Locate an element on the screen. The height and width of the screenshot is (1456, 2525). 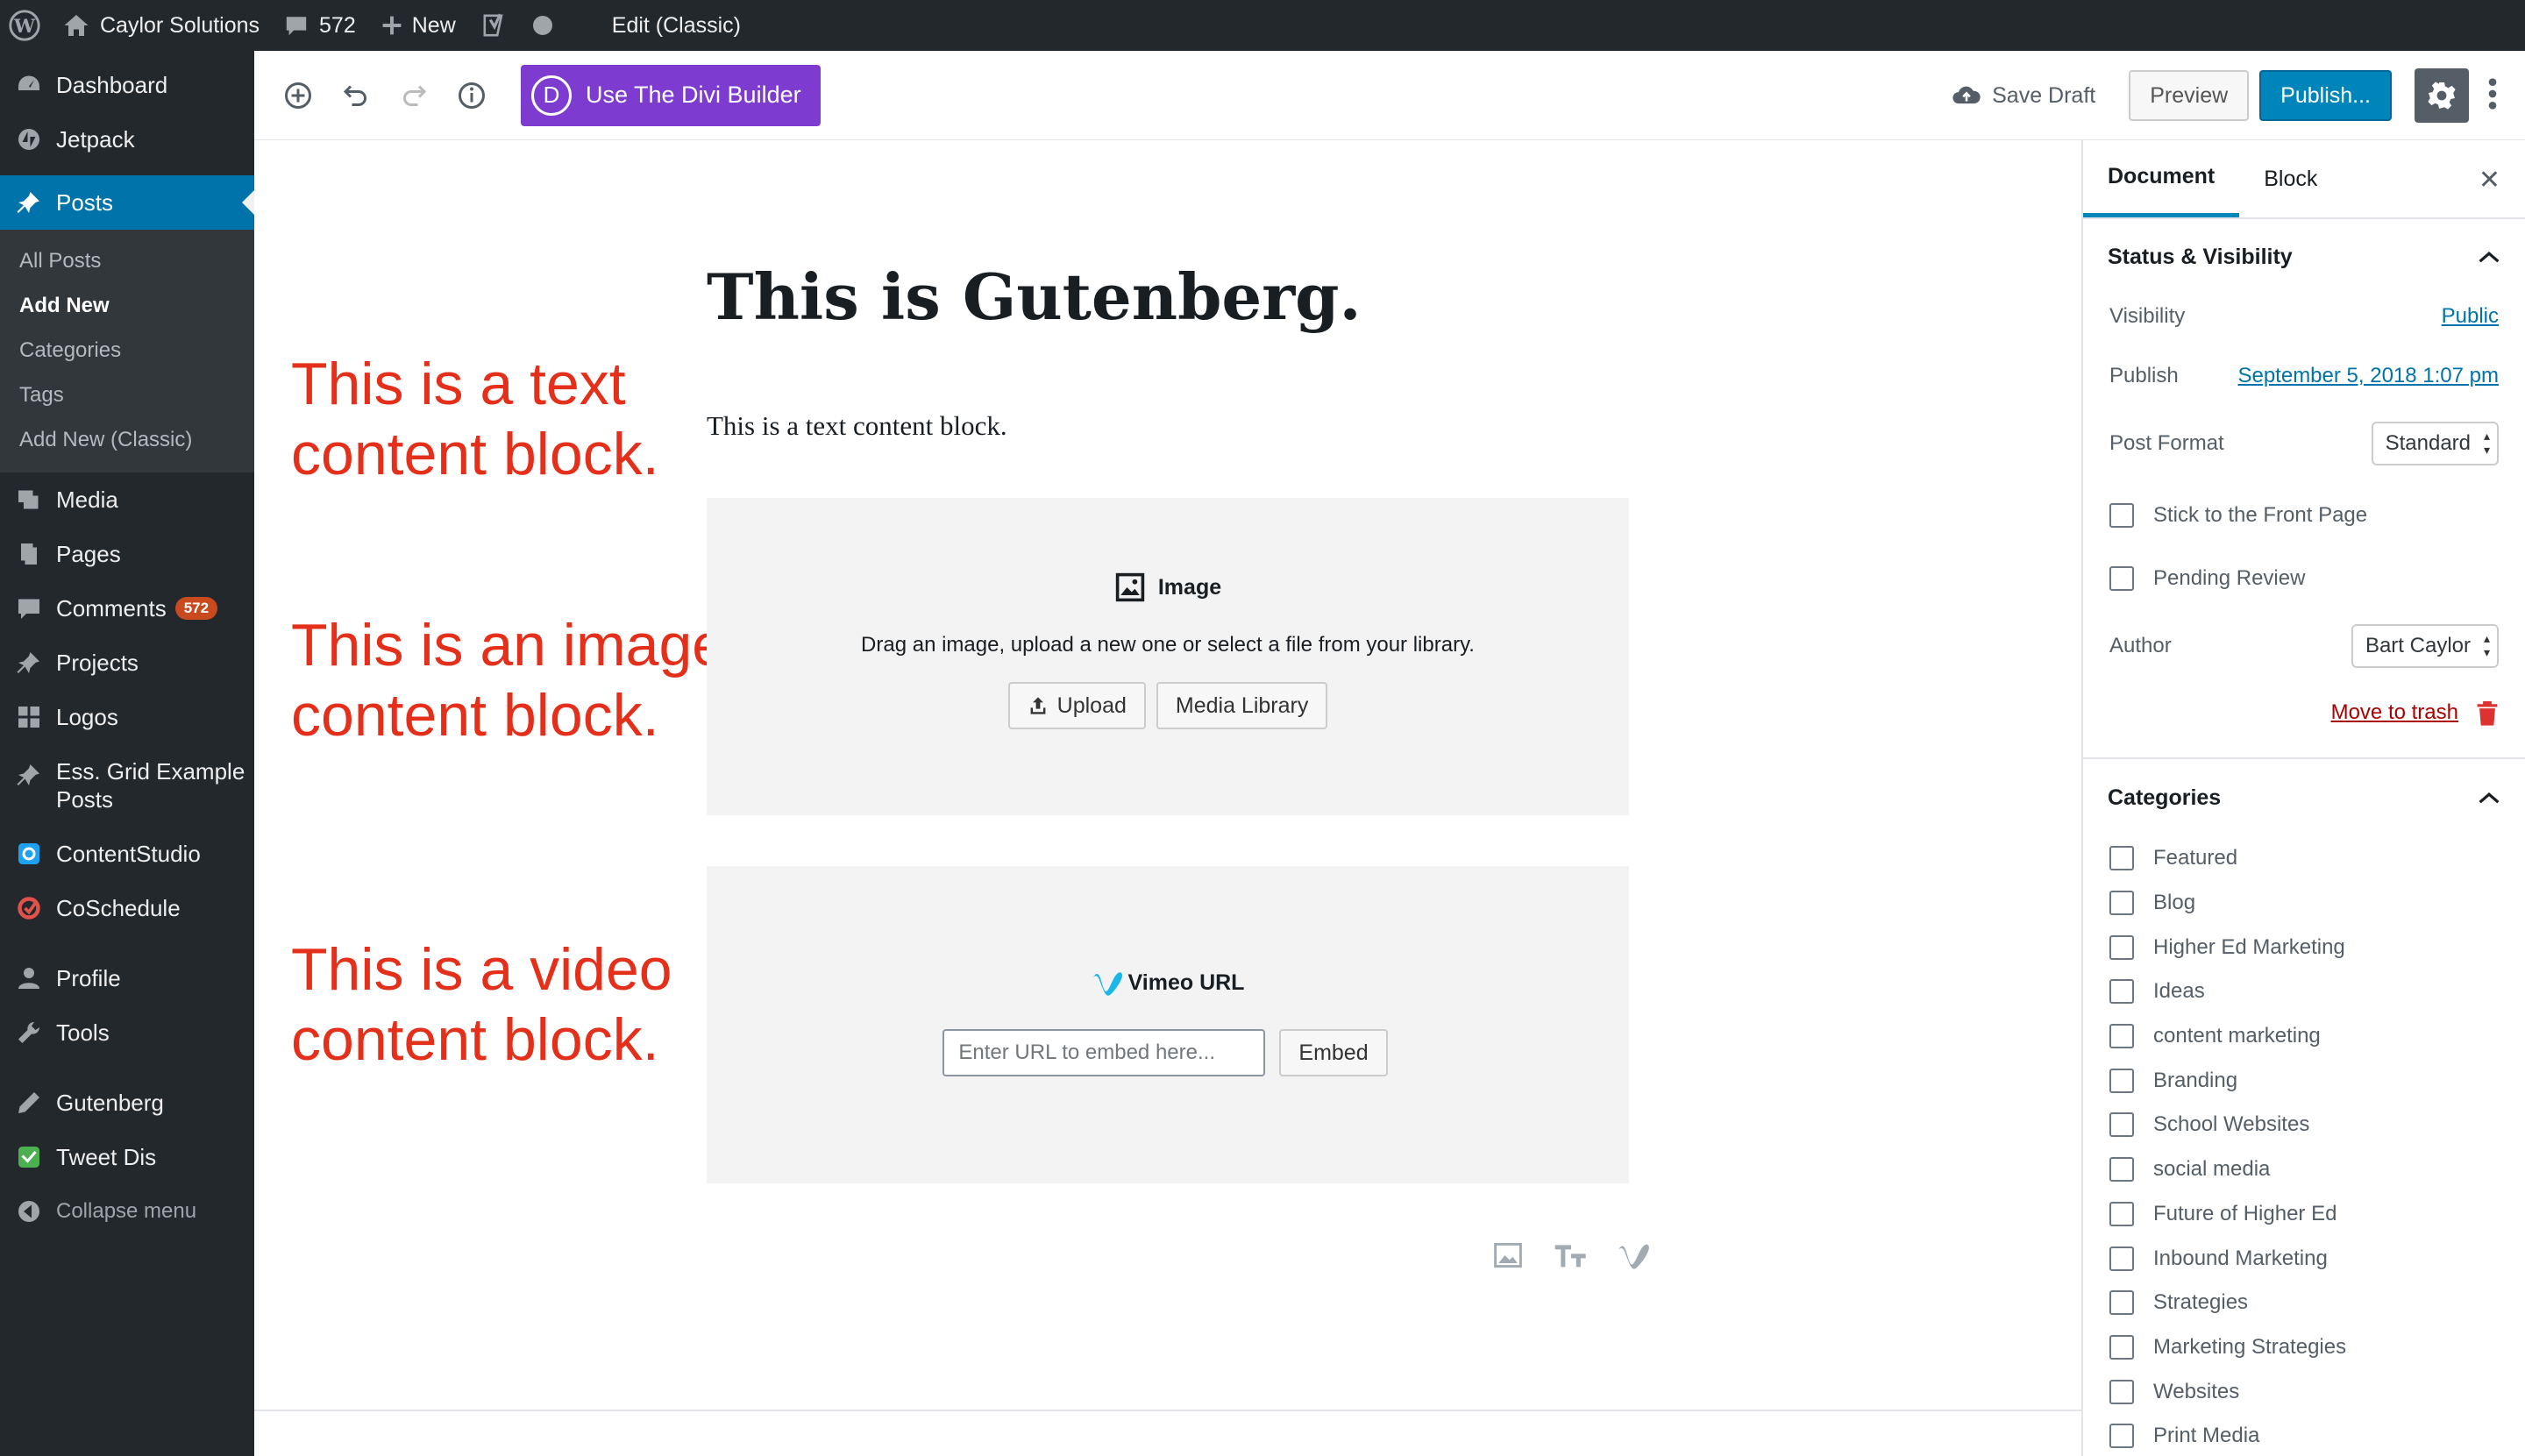
tweet-dis-icon is located at coordinates (29, 1157).